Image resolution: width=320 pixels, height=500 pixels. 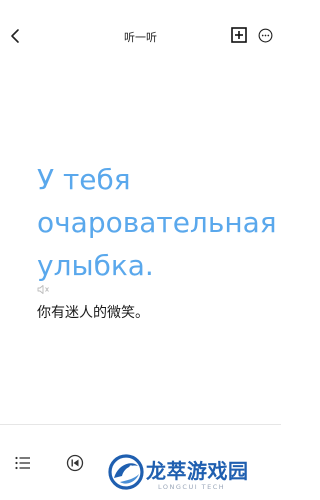 I want to click on top-bar: 听一听, so click(x=140, y=35).